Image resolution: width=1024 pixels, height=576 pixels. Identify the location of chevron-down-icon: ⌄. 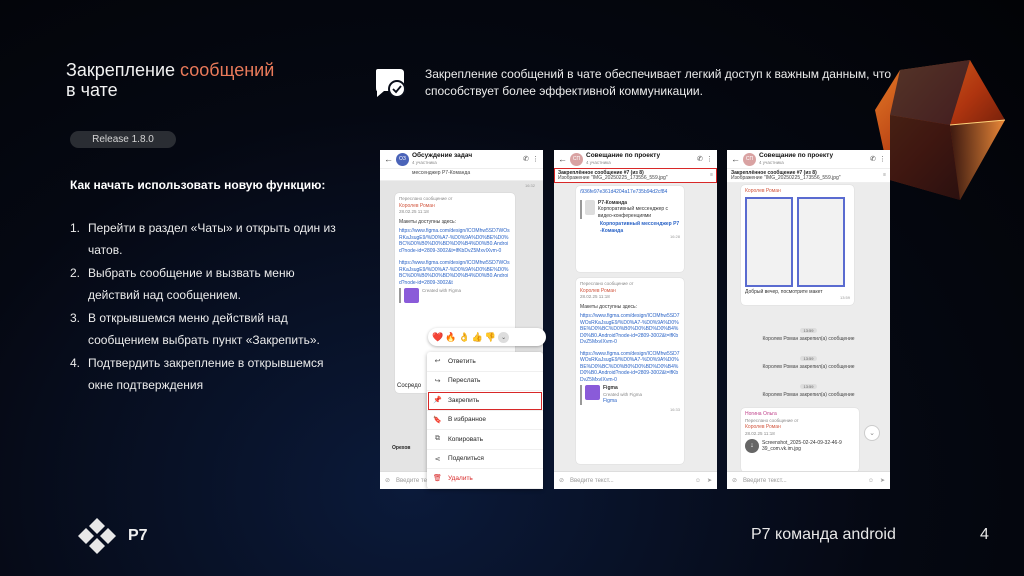
(504, 337).